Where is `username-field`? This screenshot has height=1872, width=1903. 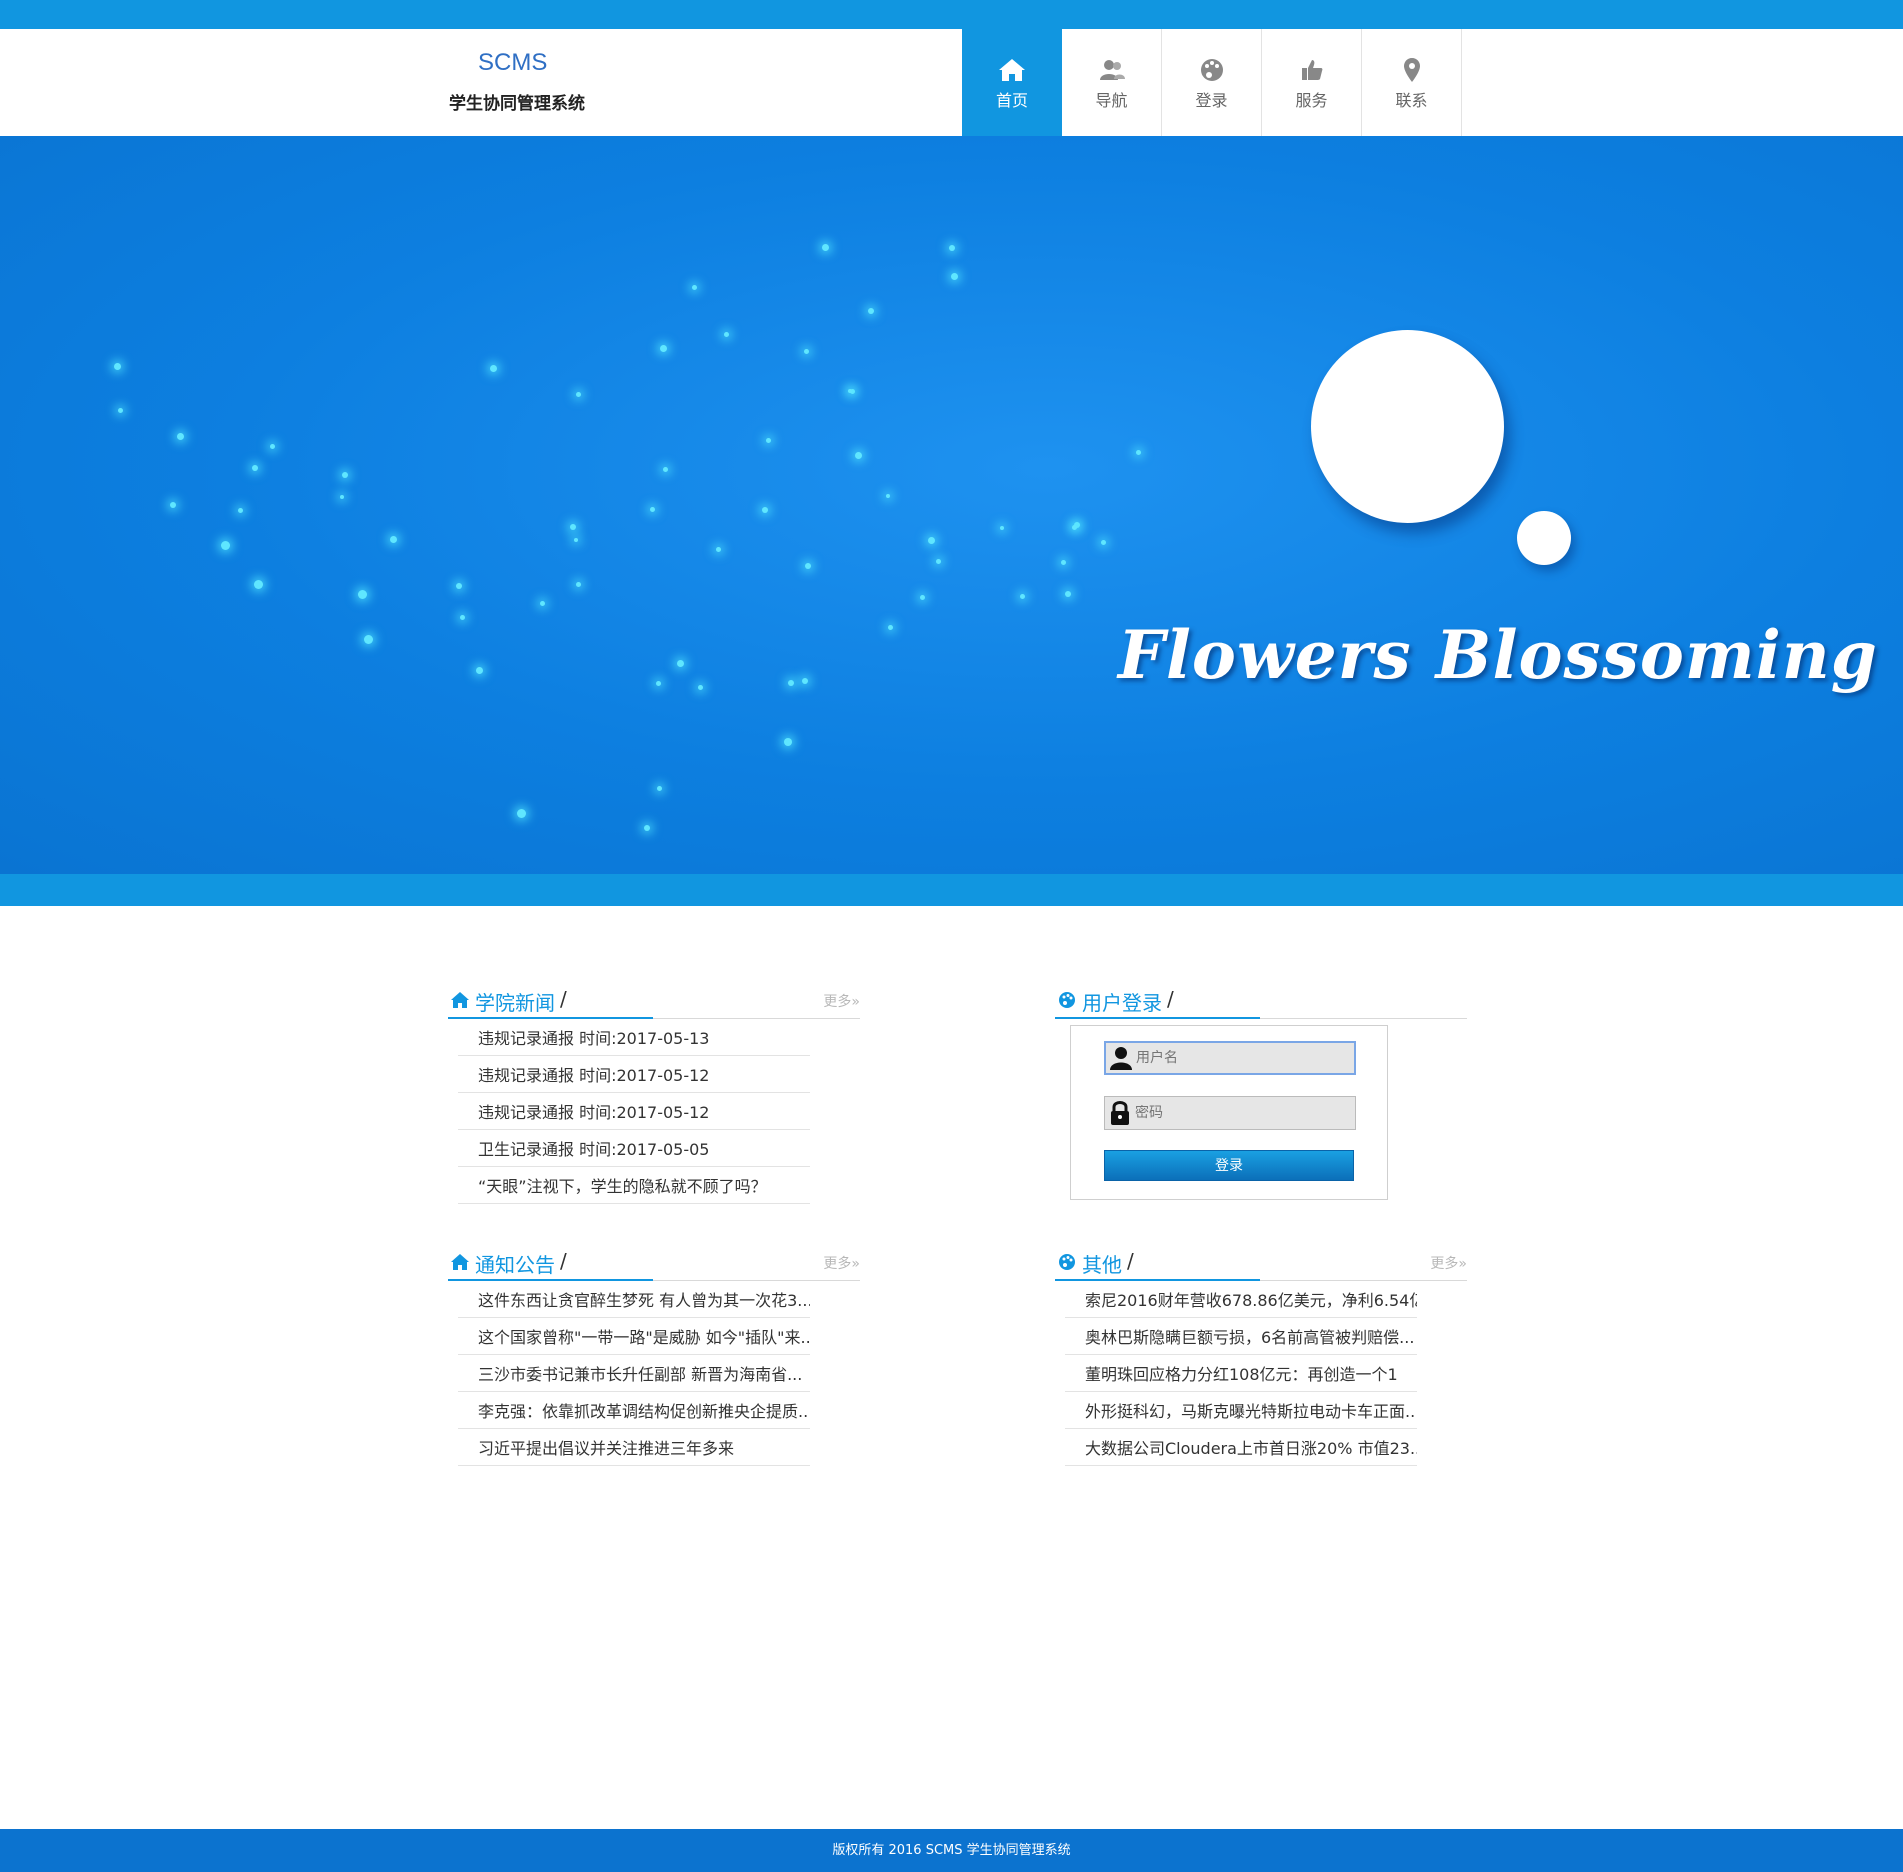
username-field is located at coordinates (1230, 1058).